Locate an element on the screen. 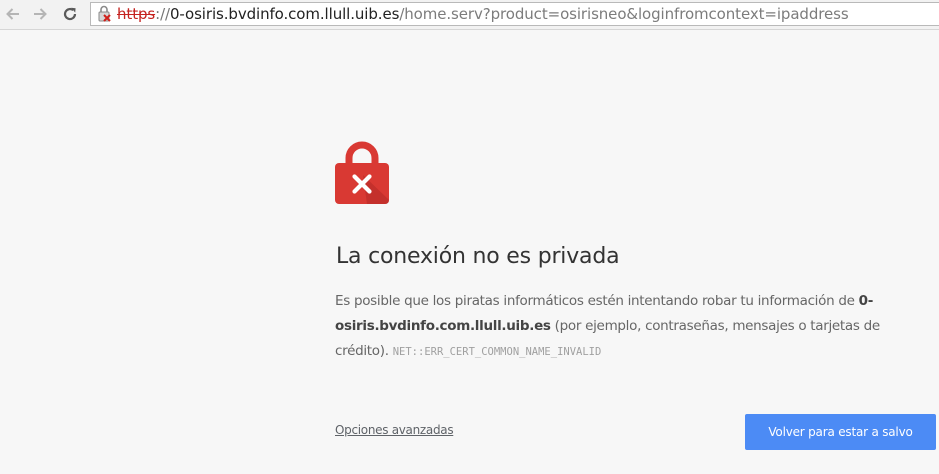 The height and width of the screenshot is (474, 939). back-button is located at coordinates (13, 14).